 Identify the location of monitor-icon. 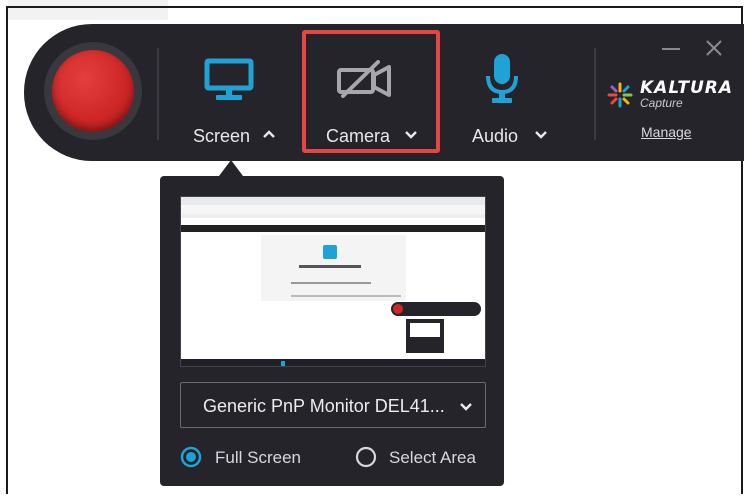
(229, 79).